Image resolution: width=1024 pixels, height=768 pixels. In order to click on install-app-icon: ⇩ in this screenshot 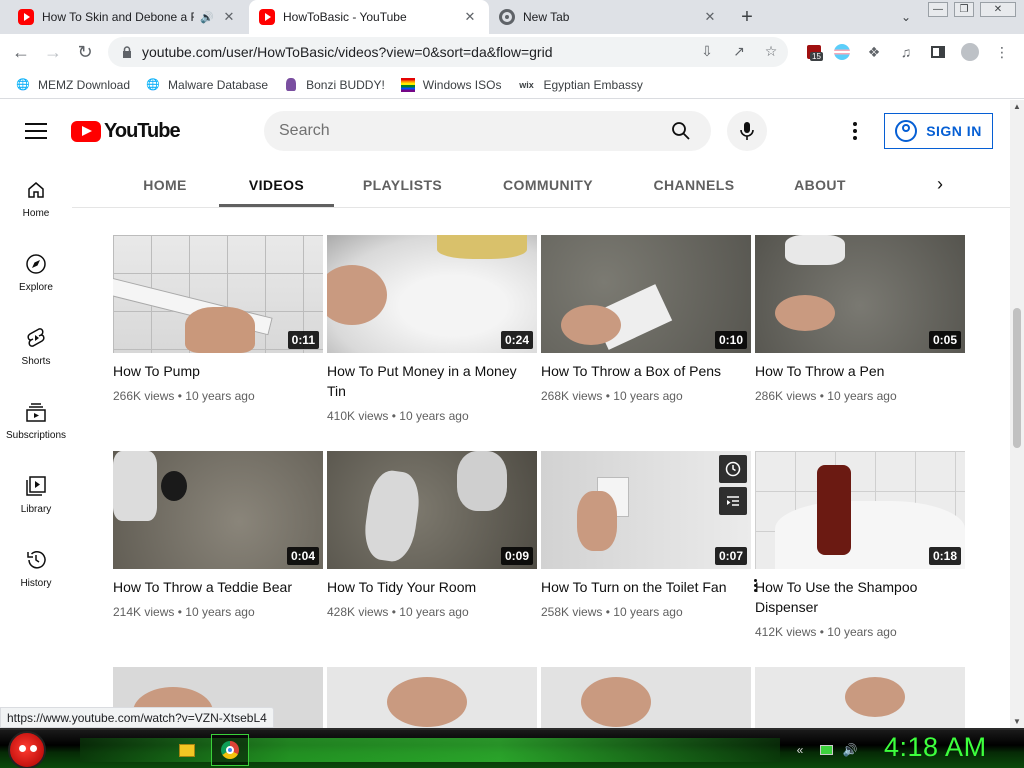, I will do `click(707, 51)`.